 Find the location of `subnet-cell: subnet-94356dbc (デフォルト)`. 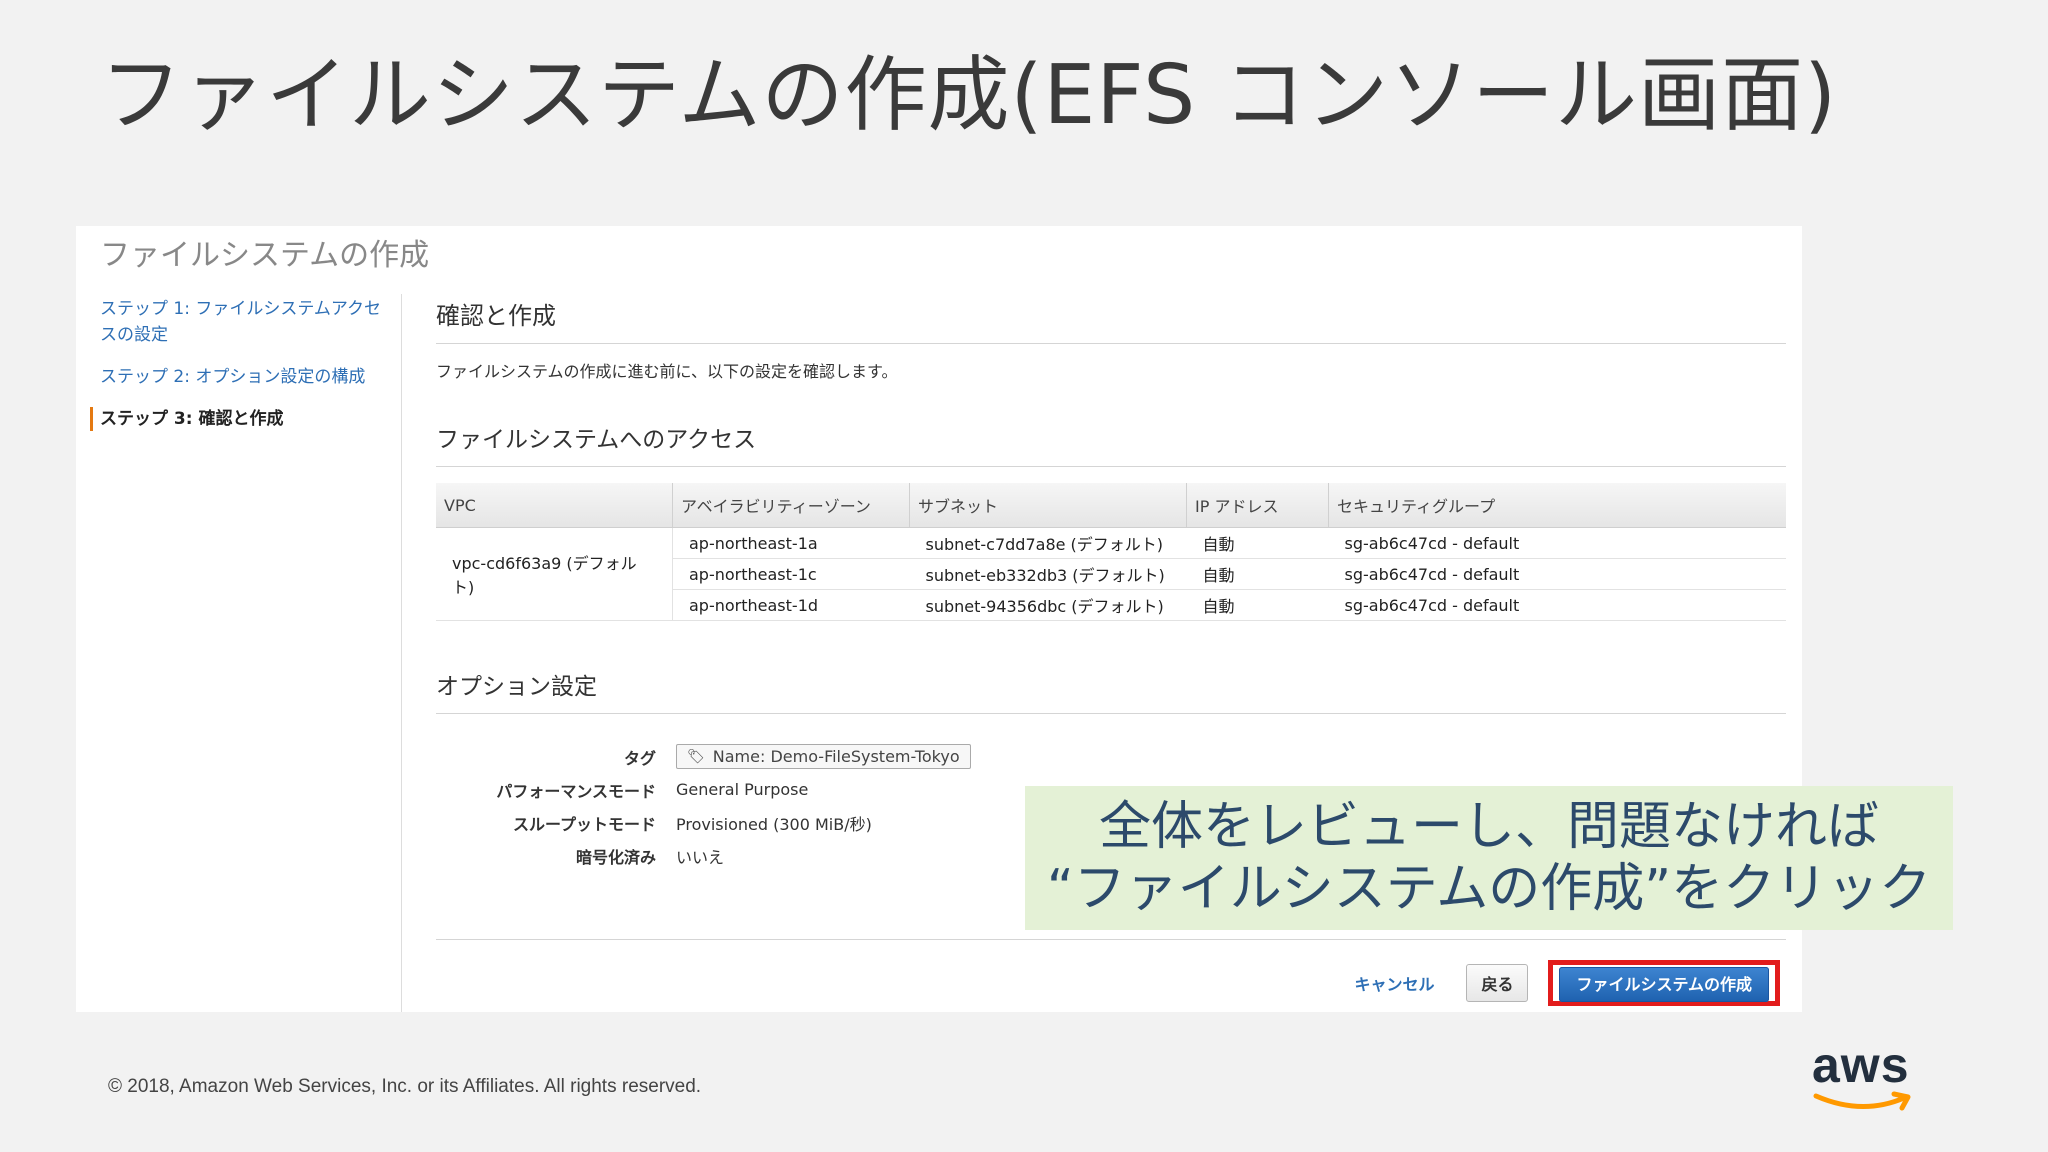

subnet-cell: subnet-94356dbc (デフォルト) is located at coordinates (1048, 605).